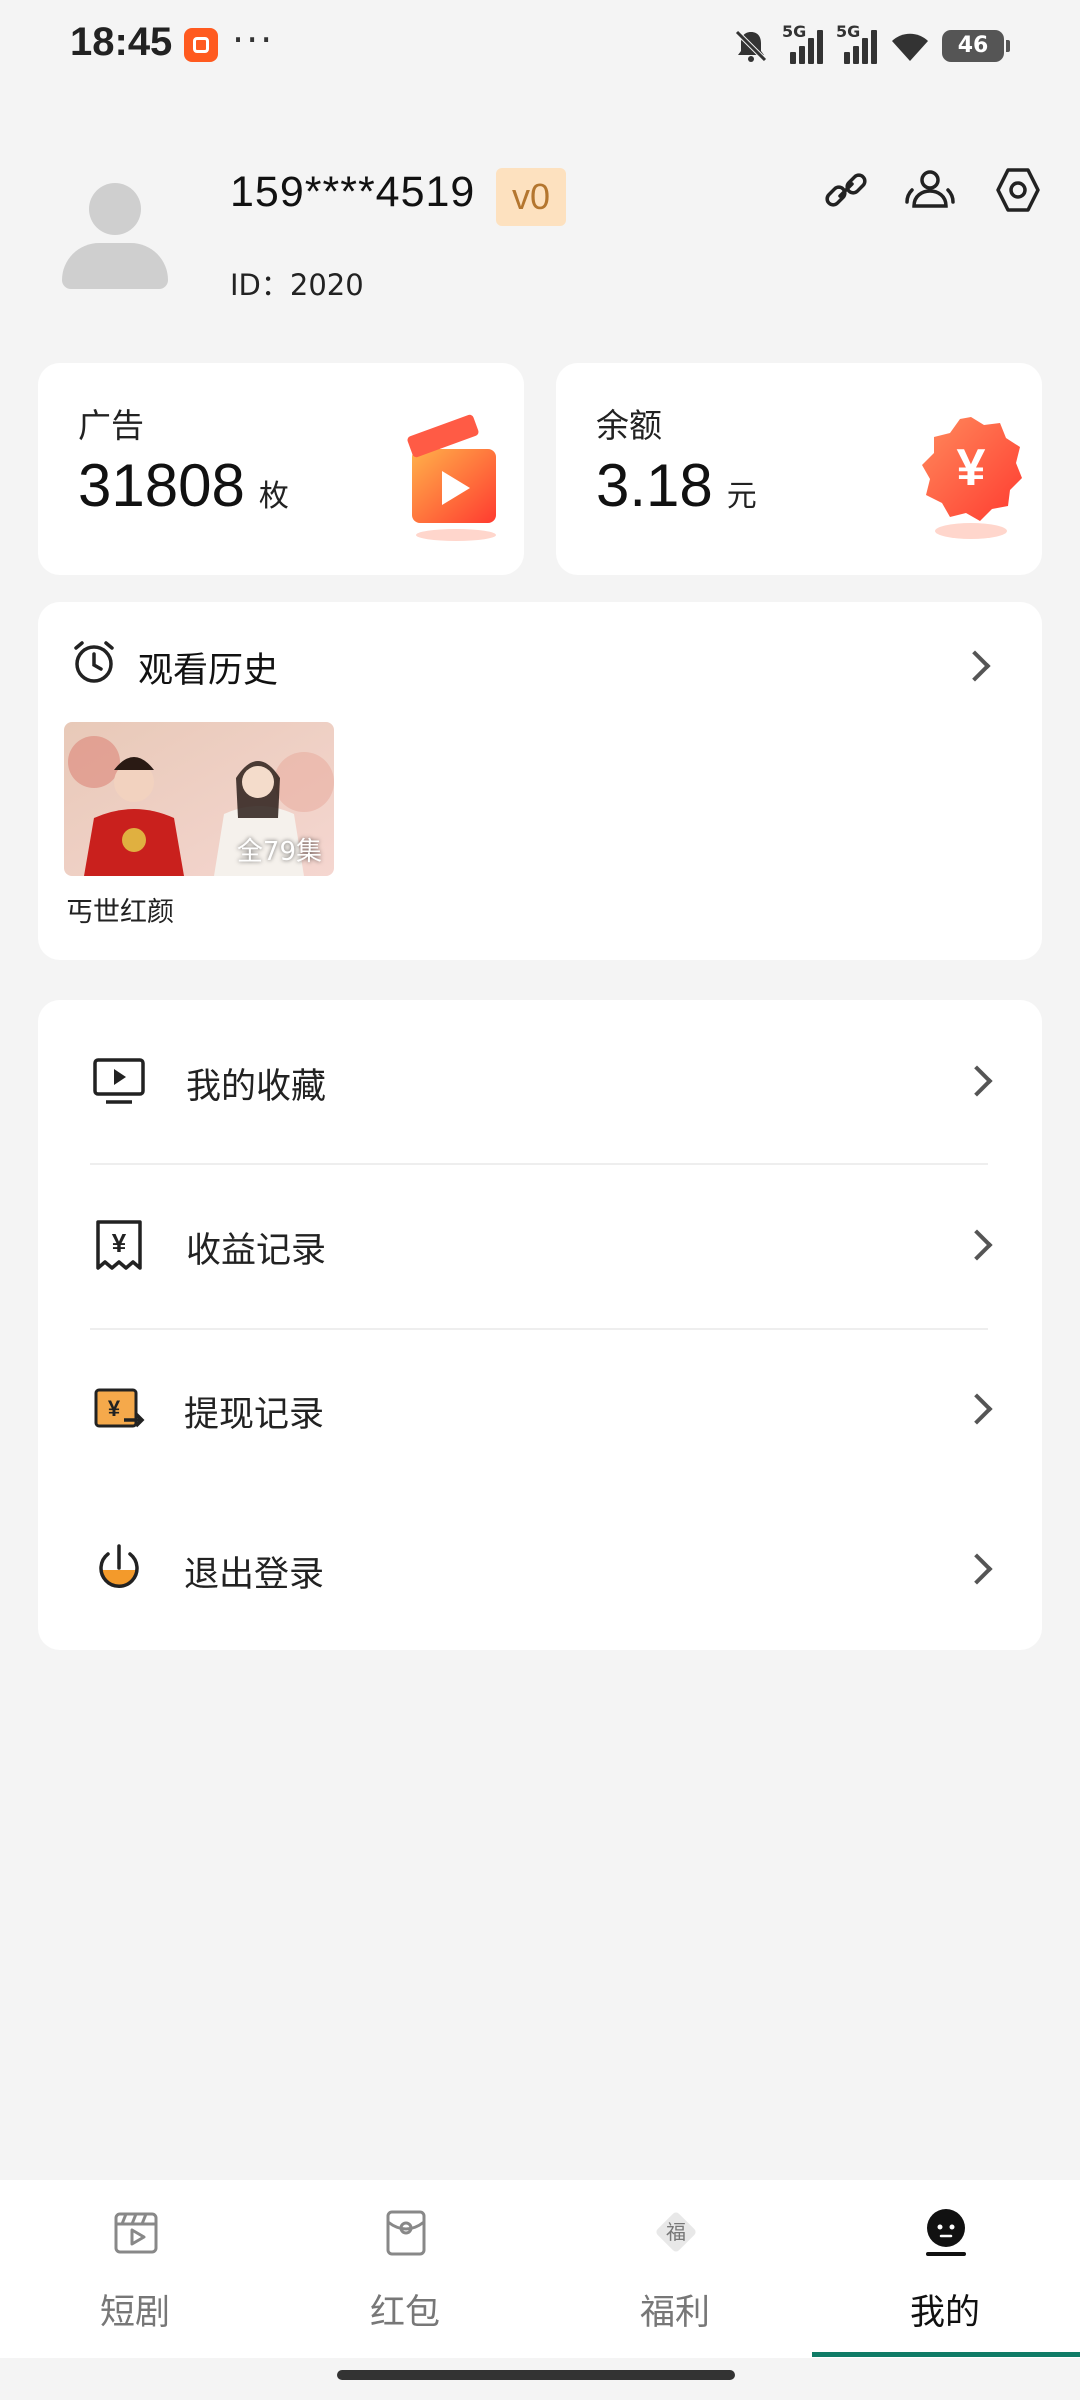  What do you see at coordinates (279, 852) in the screenshot?
I see `episode-count: 全79集` at bounding box center [279, 852].